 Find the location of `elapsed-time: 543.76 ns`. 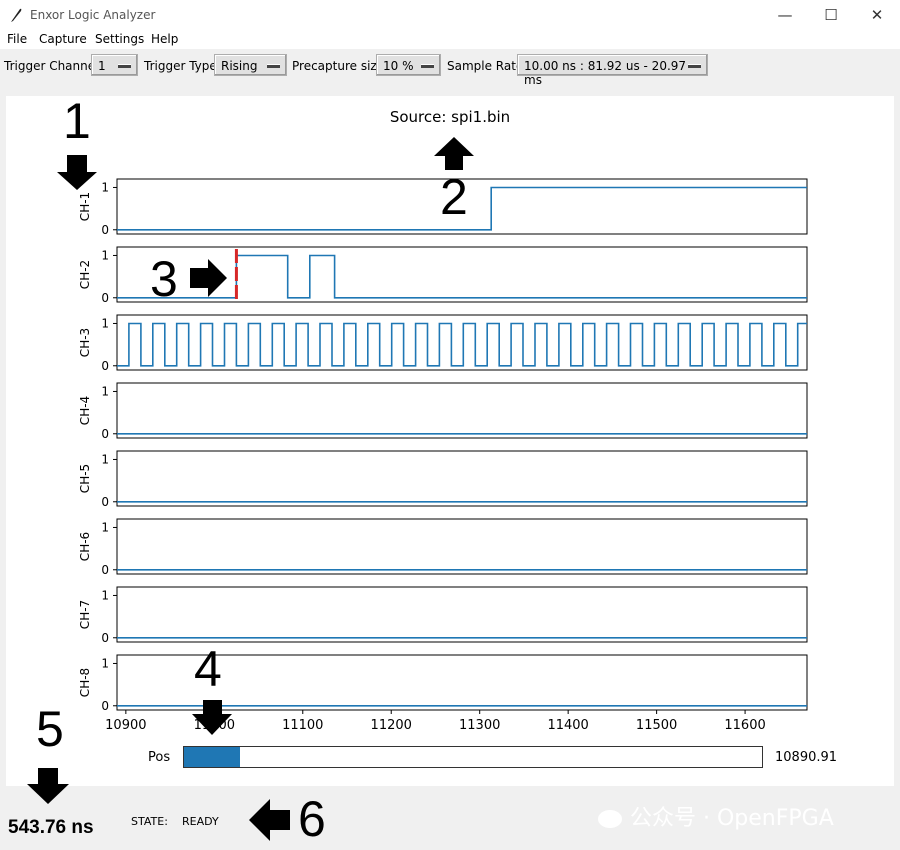

elapsed-time: 543.76 ns is located at coordinates (51, 827).